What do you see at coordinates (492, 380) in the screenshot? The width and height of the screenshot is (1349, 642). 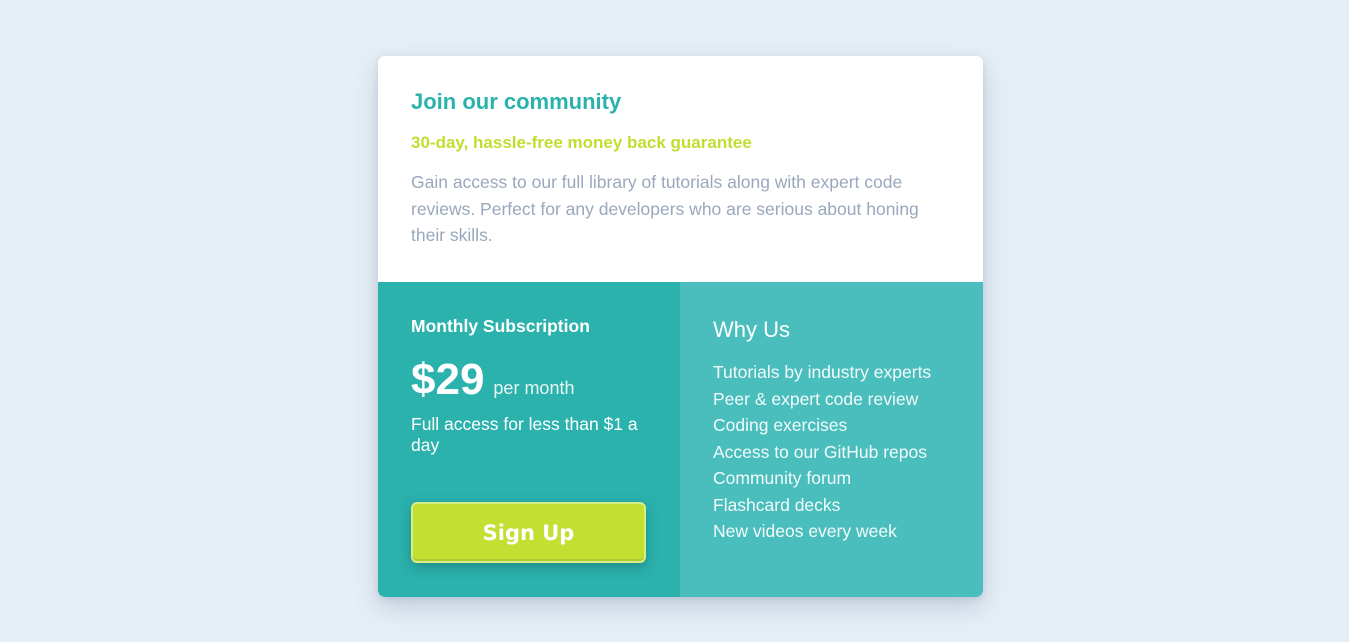 I see `price-row: $29 per month` at bounding box center [492, 380].